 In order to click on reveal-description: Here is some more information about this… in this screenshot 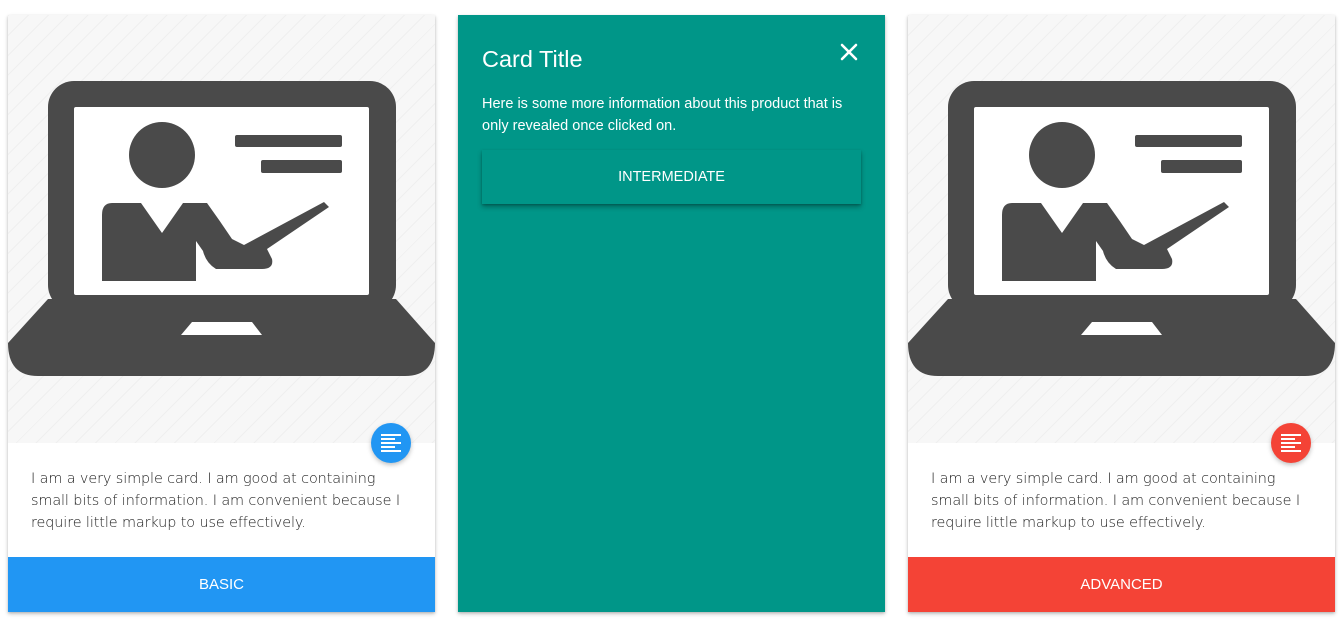, I will do `click(662, 115)`.